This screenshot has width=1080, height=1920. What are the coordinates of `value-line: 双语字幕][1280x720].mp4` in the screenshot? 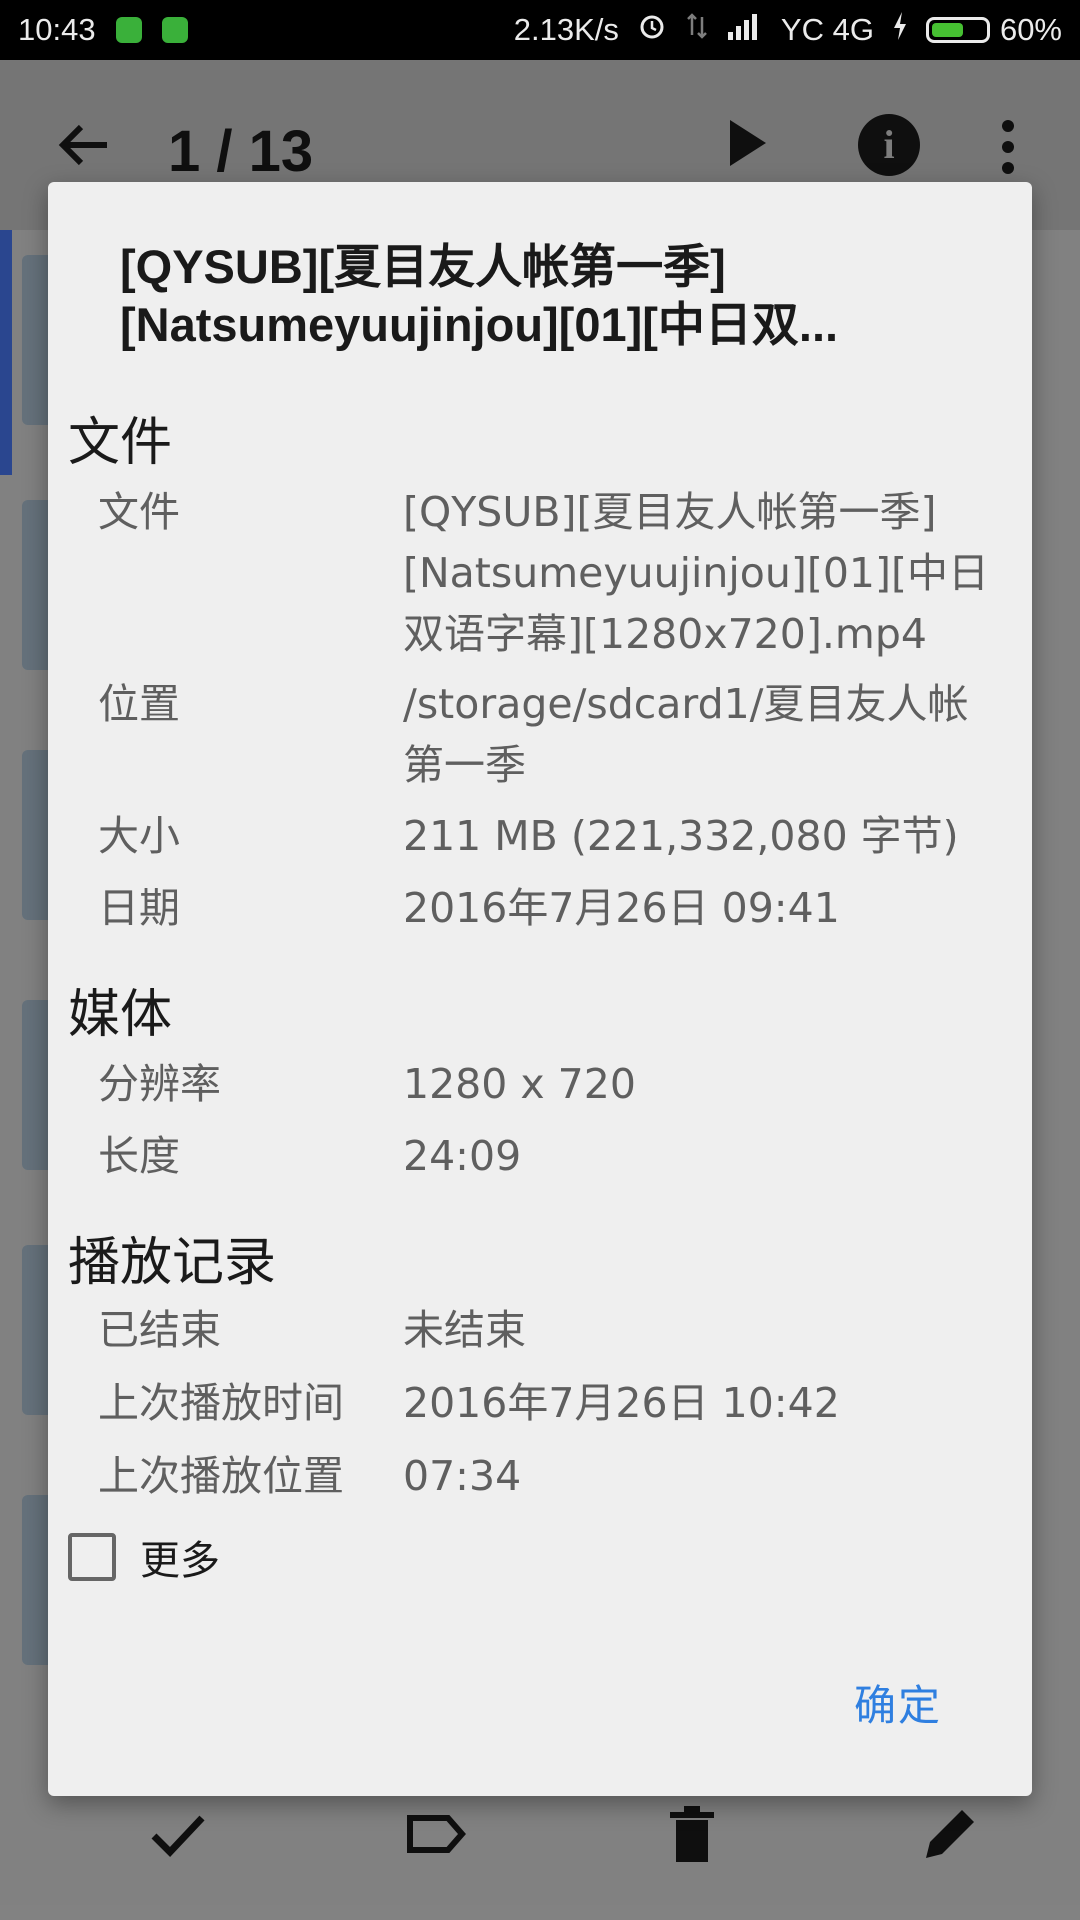 It's located at (665, 634).